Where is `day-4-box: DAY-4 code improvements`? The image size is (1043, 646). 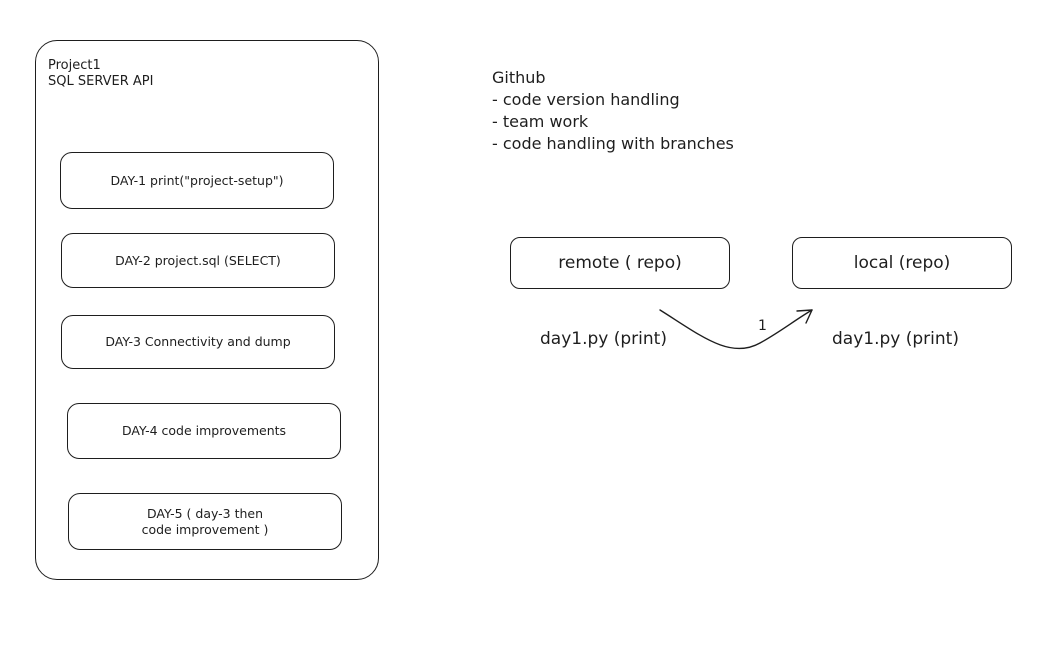
day-4-box: DAY-4 code improvements is located at coordinates (204, 431).